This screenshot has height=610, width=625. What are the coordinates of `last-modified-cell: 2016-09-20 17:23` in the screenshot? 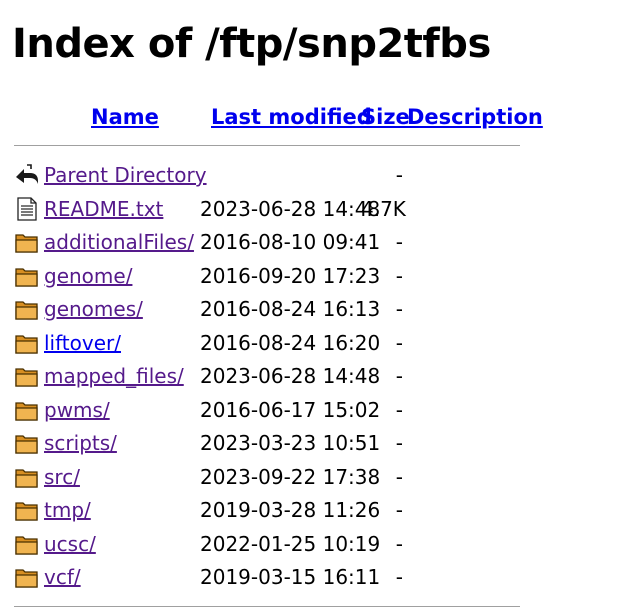 It's located at (290, 275).